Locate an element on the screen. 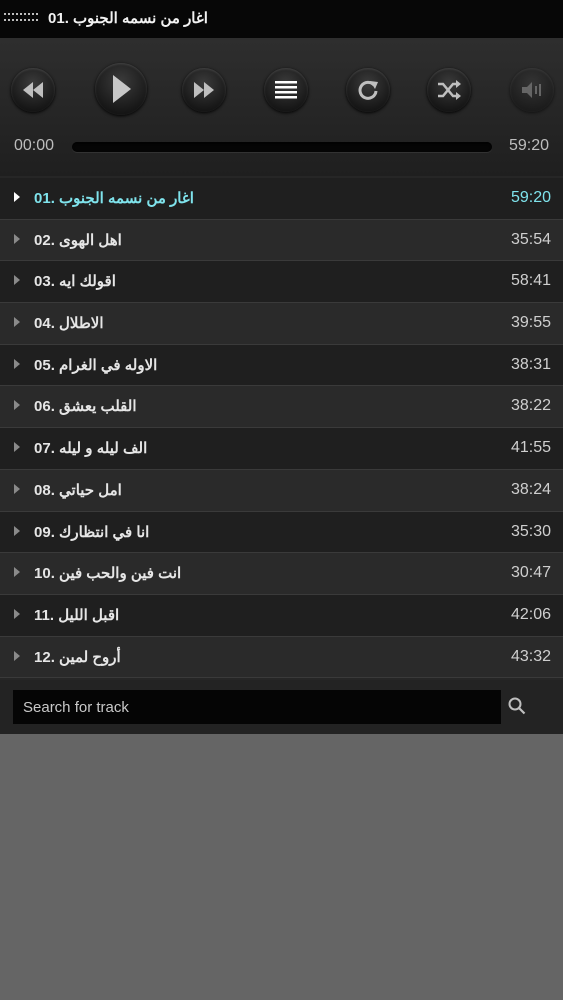 The width and height of the screenshot is (563, 1000). repeat-button is located at coordinates (368, 90).